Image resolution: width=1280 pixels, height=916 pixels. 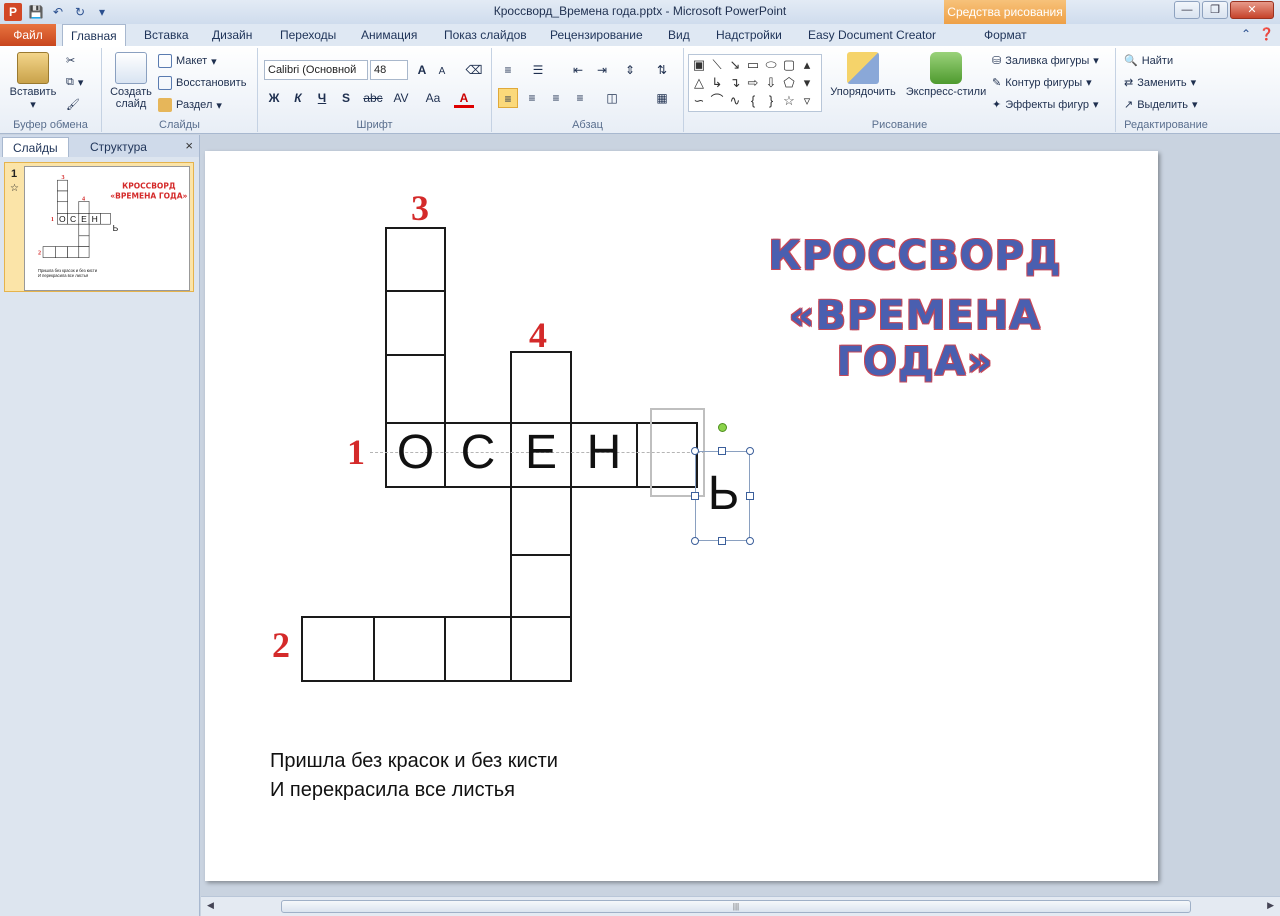 I want to click on elbow-arrow-icon: ↴, so click(x=735, y=83).